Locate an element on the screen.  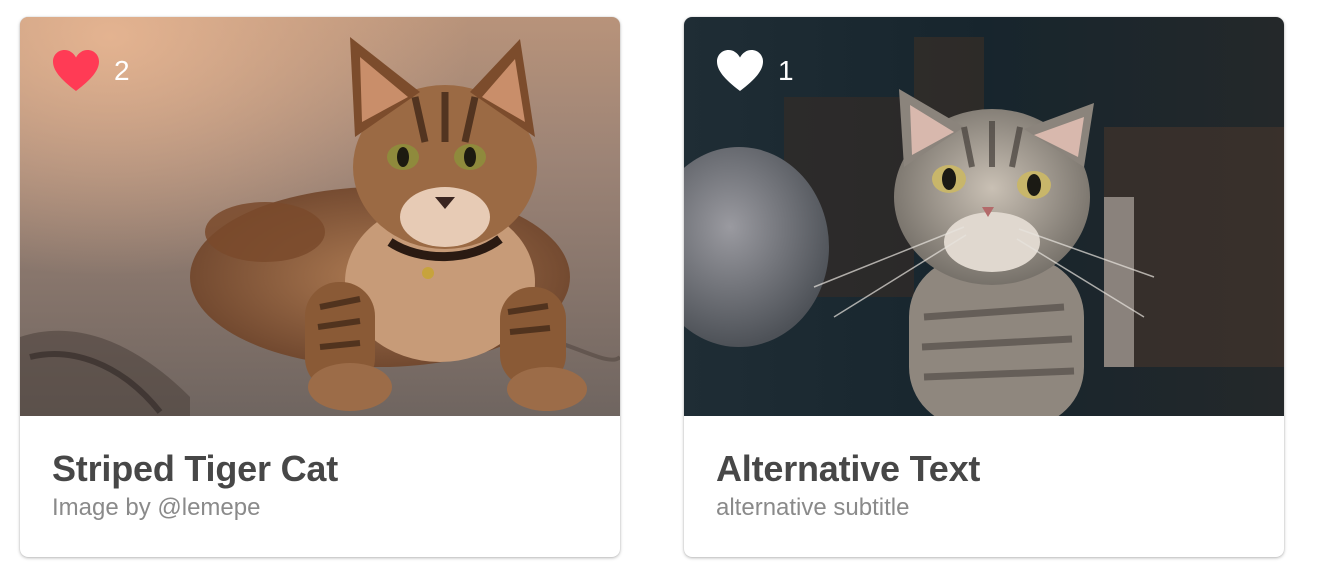
heart-filled-icon is located at coordinates (76, 70).